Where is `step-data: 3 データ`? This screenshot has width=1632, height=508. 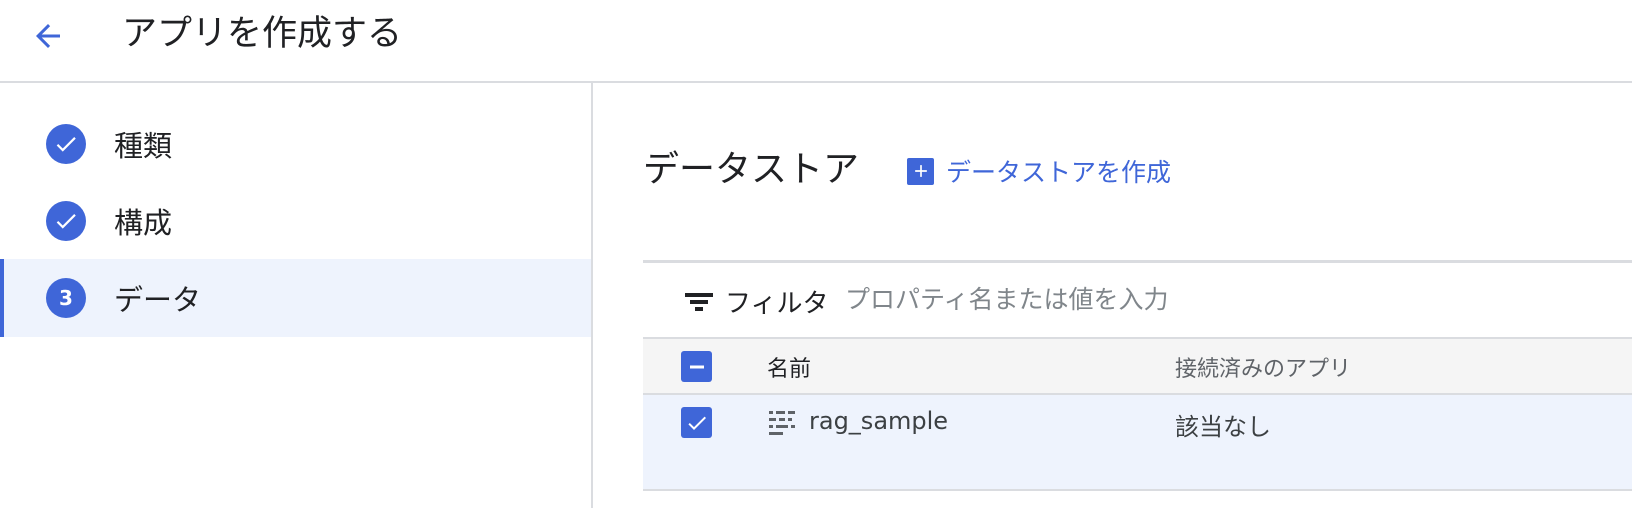
step-data: 3 データ is located at coordinates (295, 298).